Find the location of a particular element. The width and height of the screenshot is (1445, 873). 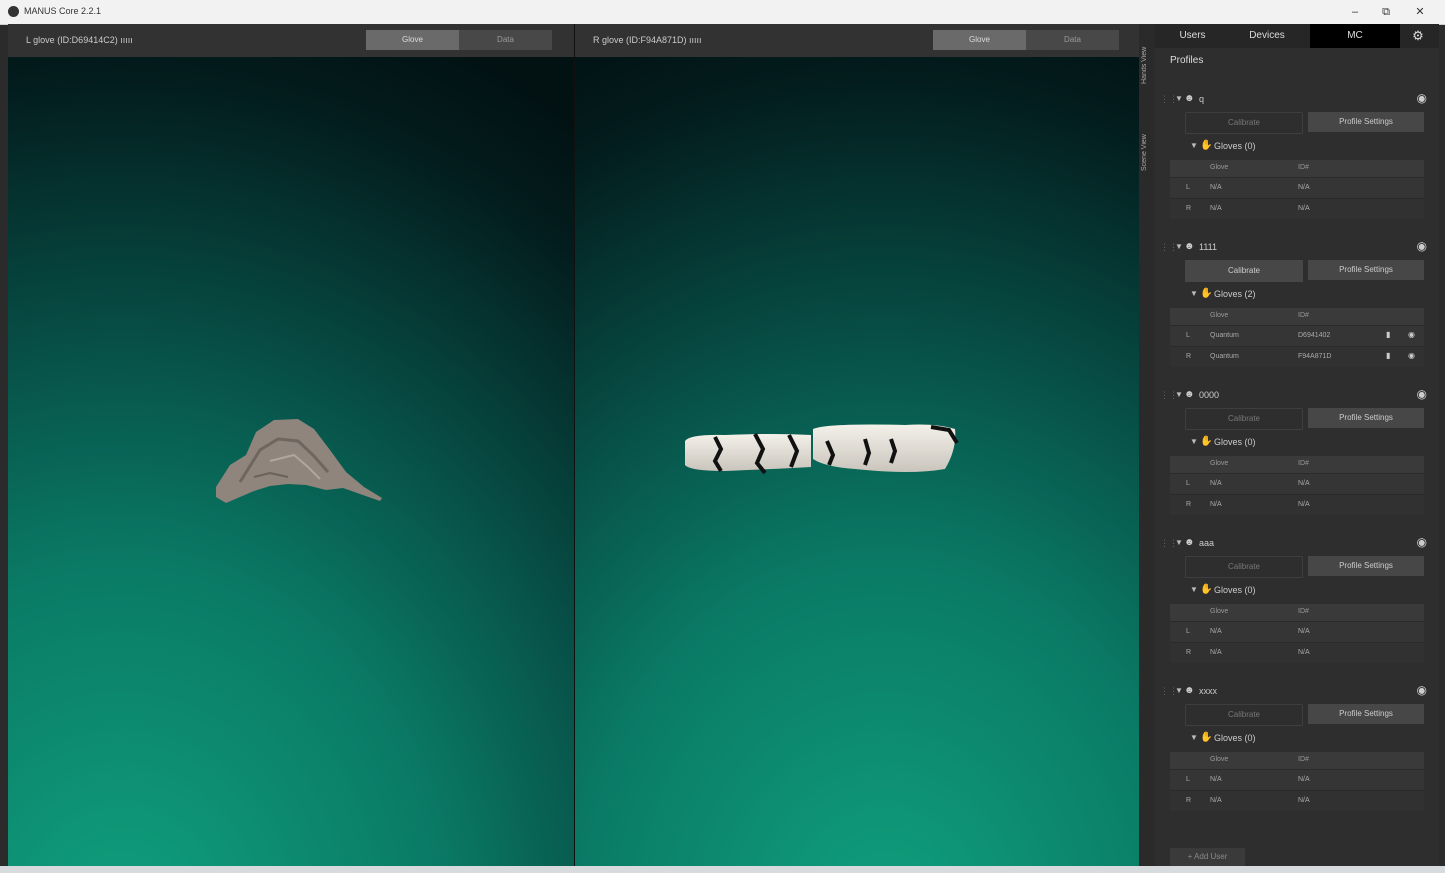

tab-users: Users is located at coordinates (1192, 36).